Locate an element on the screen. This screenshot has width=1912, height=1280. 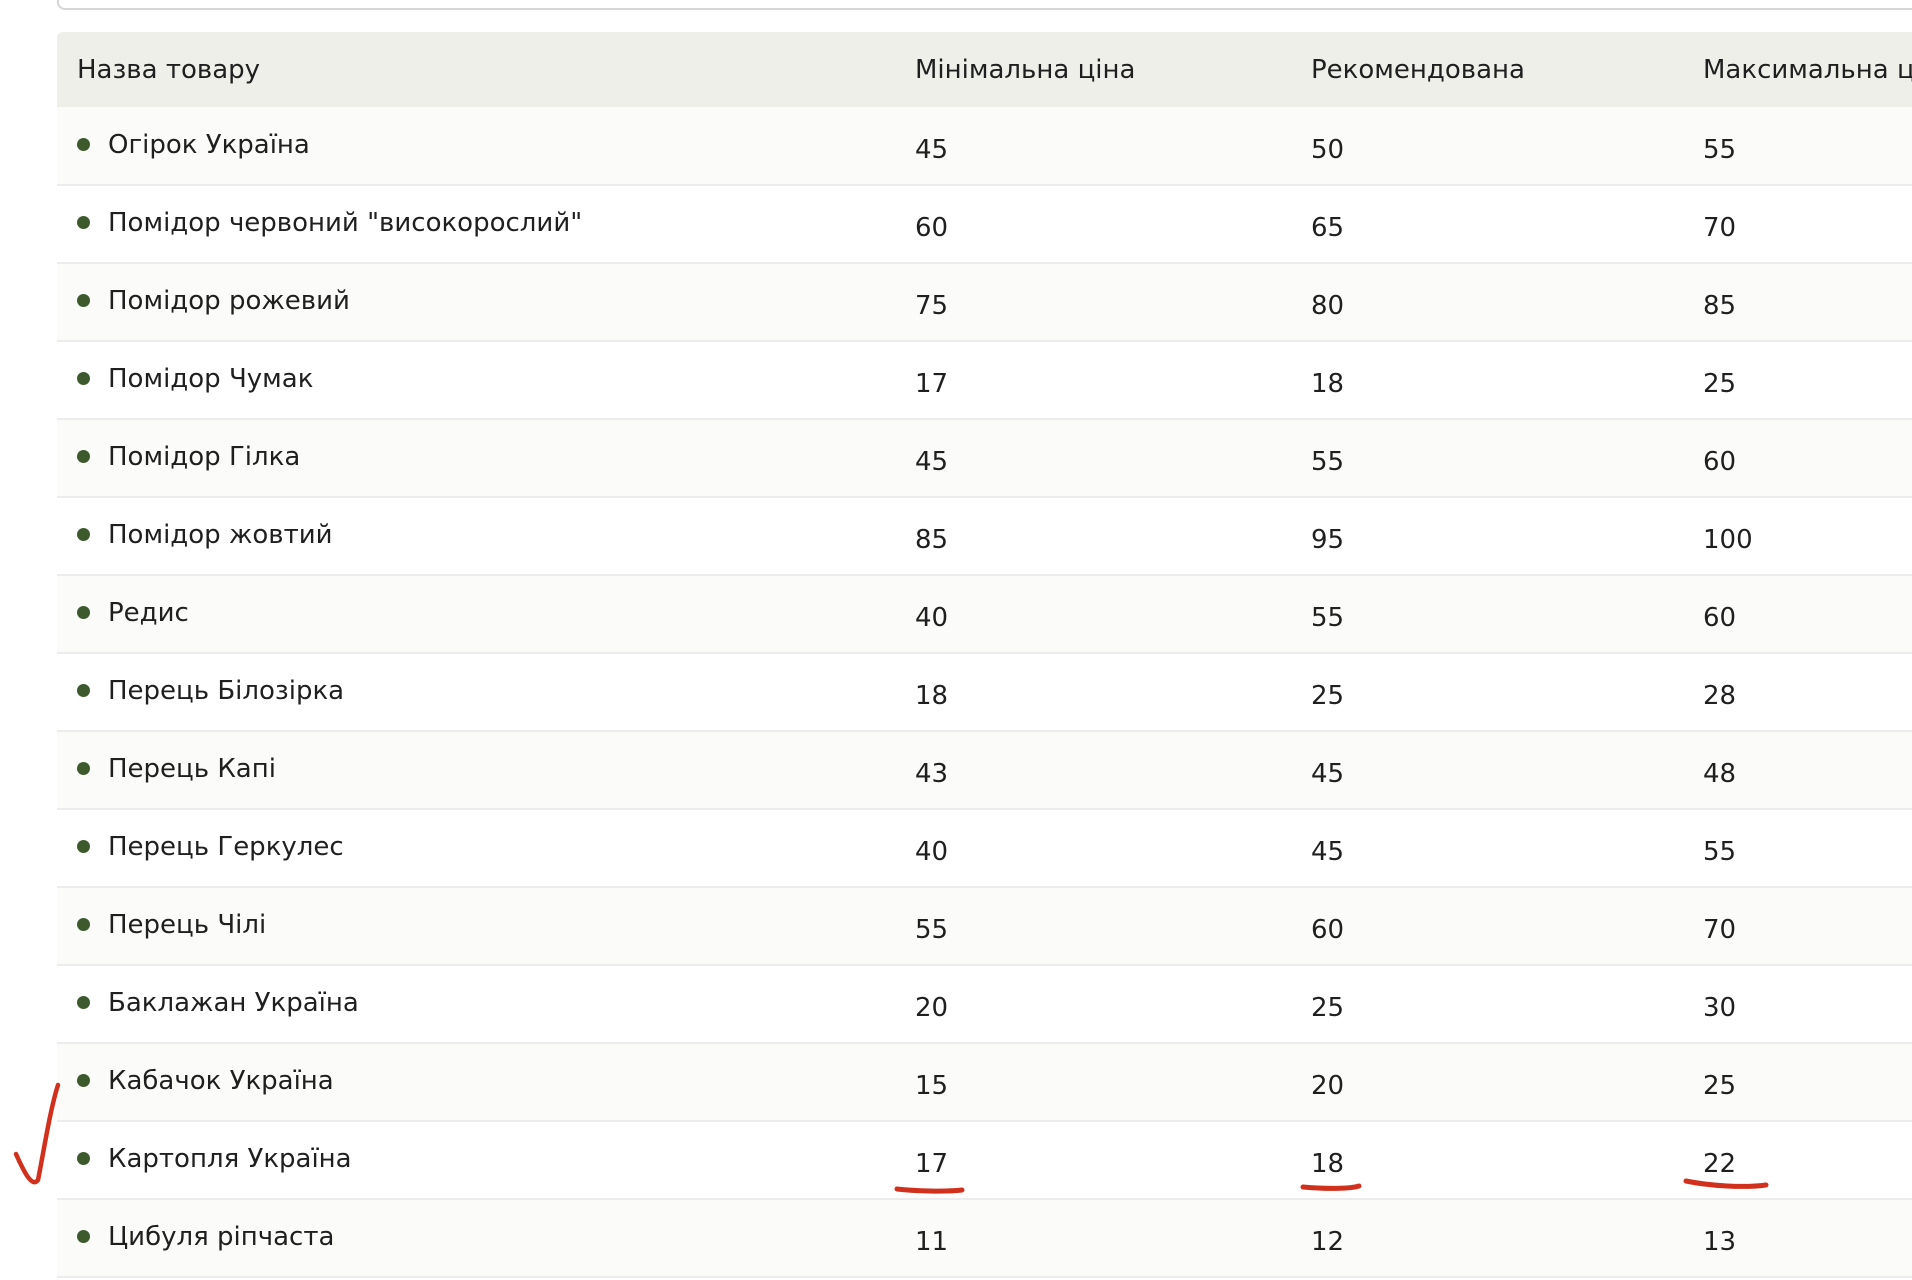
product-name: Помідор Гілка is located at coordinates (204, 457).